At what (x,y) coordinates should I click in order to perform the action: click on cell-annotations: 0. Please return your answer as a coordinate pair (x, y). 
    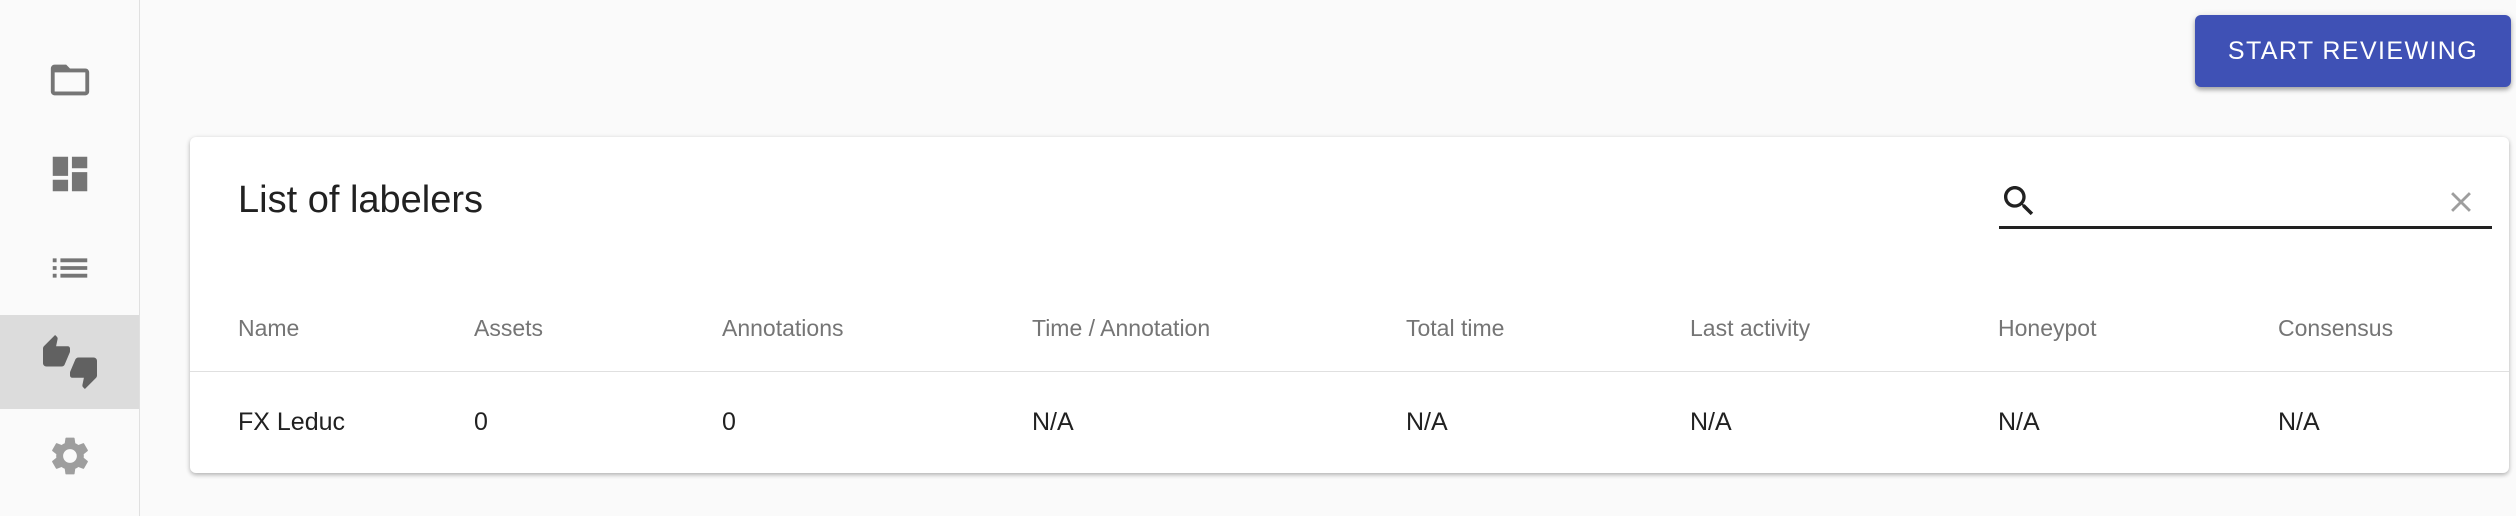
    Looking at the image, I should click on (729, 421).